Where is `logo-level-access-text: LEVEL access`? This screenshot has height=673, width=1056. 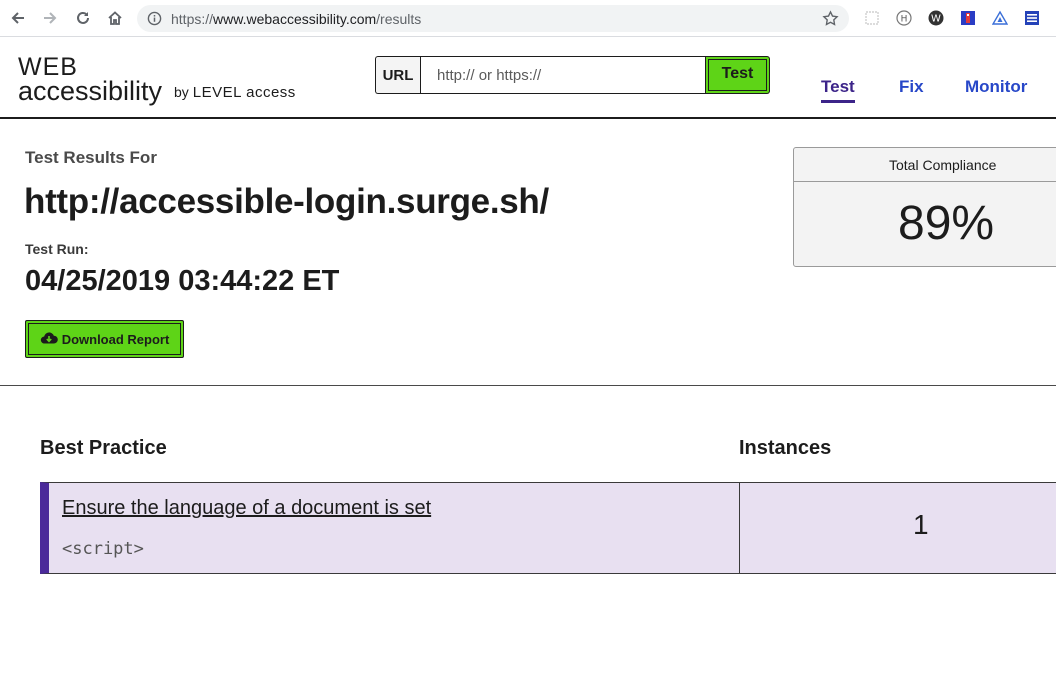 logo-level-access-text: LEVEL access is located at coordinates (244, 92).